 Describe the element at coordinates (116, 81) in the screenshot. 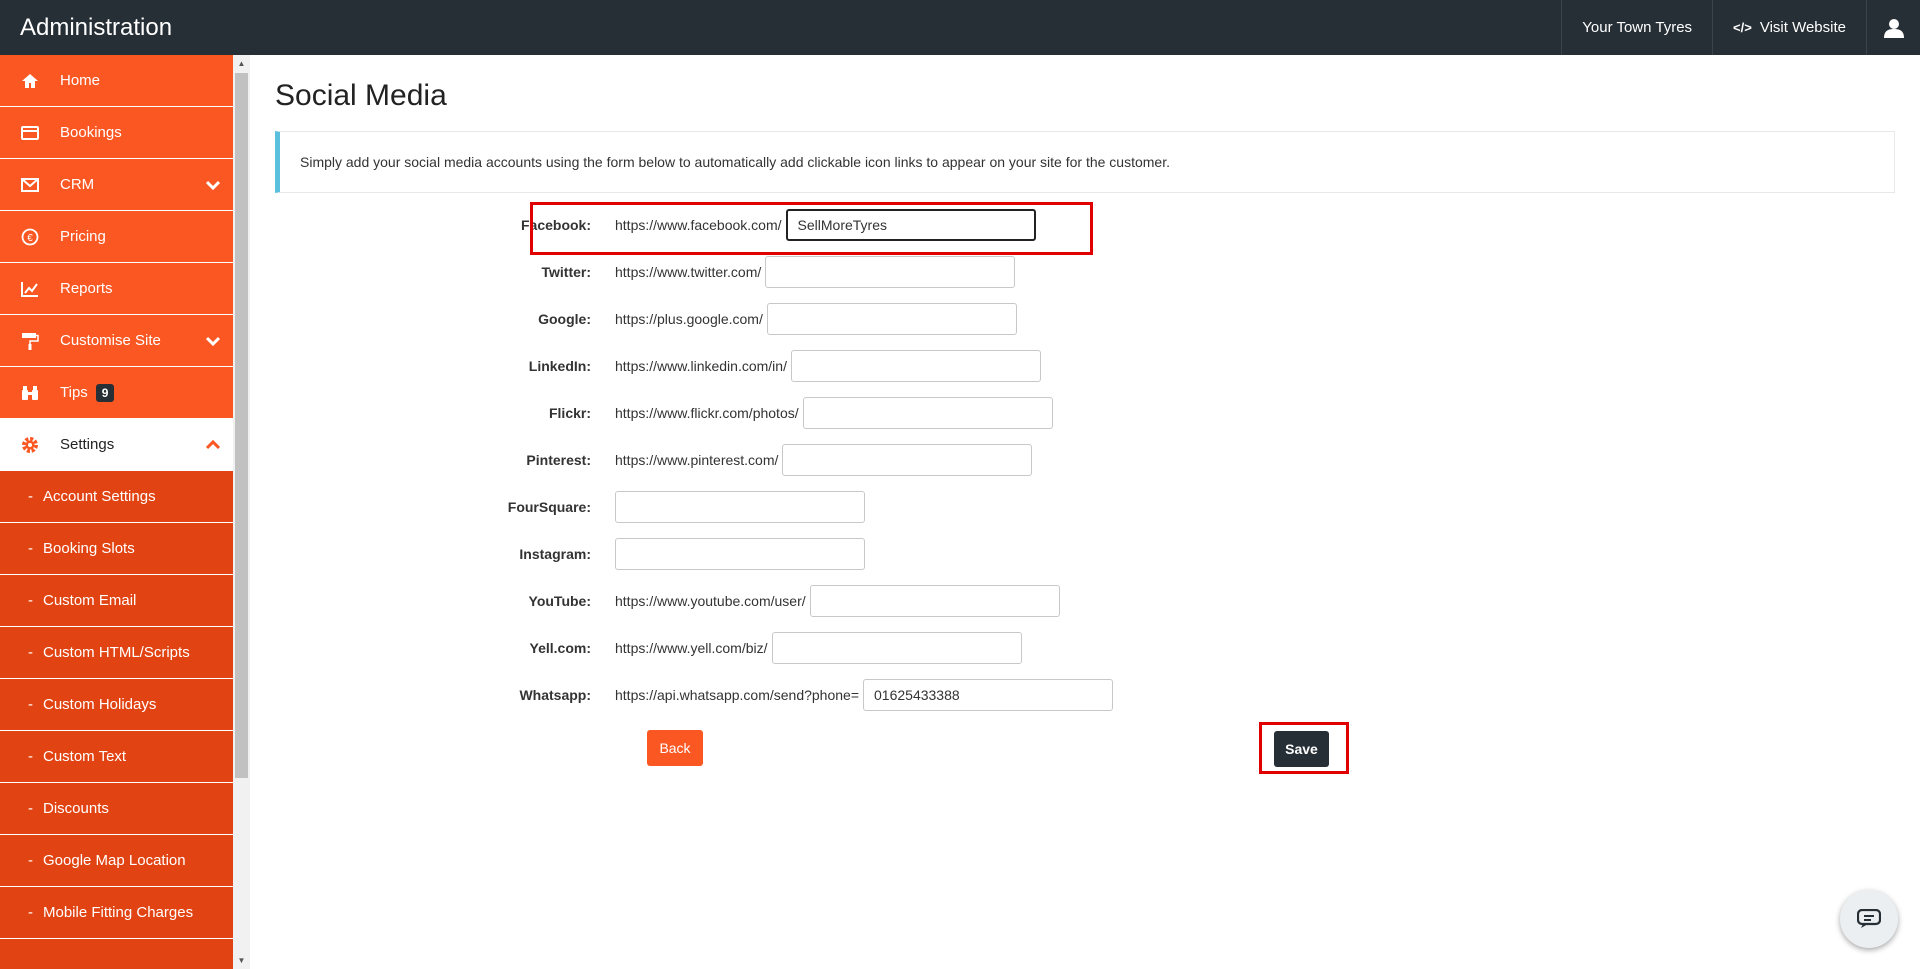

I see `sidebar-item-home: Home` at that location.